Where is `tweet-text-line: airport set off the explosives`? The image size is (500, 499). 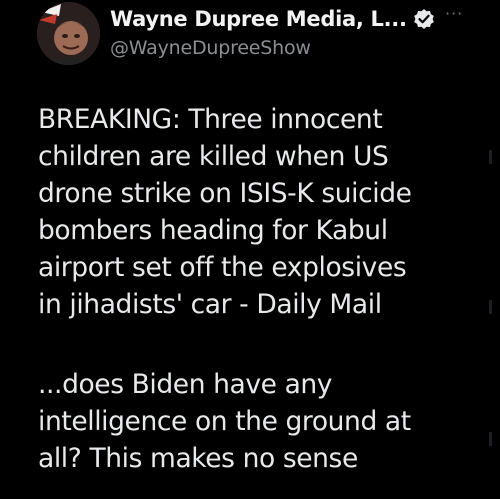 tweet-text-line: airport set off the explosives is located at coordinates (222, 267).